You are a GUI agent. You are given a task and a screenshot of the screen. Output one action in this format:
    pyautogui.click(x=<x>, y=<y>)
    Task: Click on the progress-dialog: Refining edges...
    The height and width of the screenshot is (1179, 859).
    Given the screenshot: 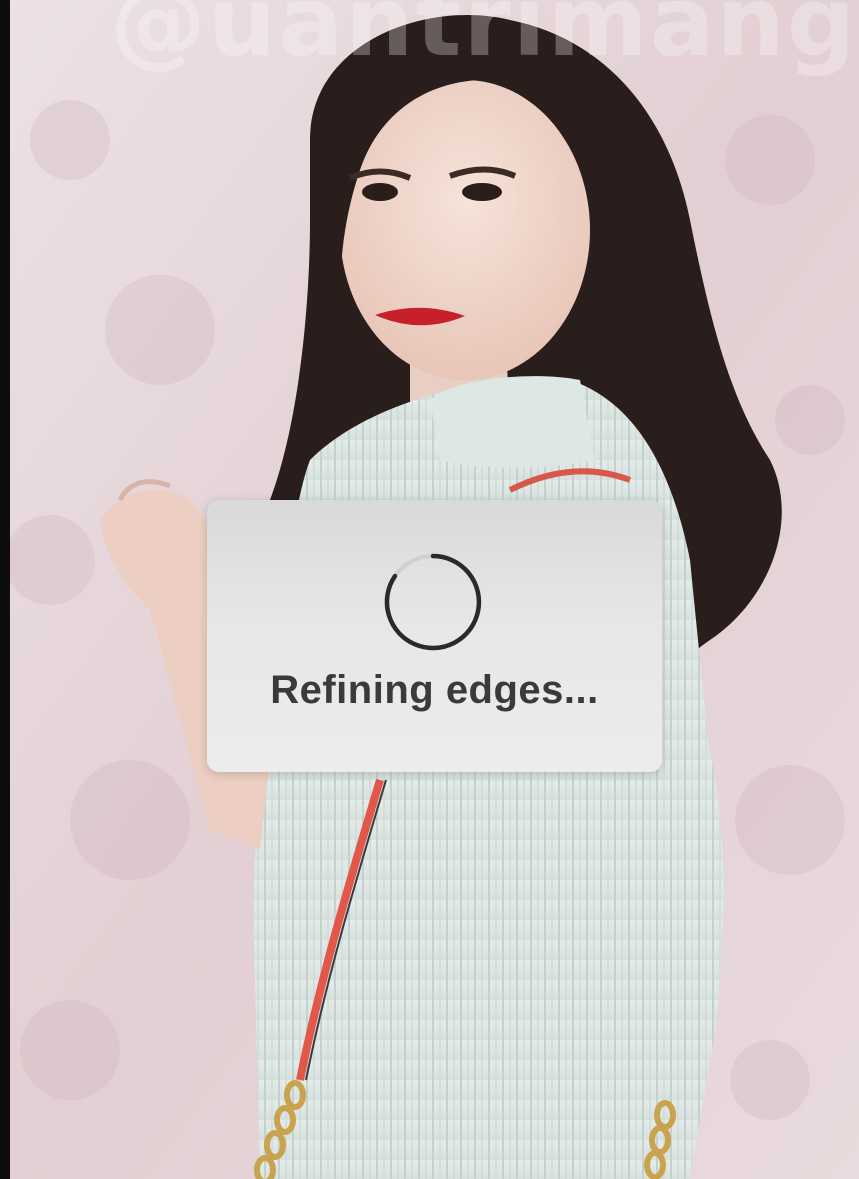 What is the action you would take?
    pyautogui.click(x=434, y=636)
    